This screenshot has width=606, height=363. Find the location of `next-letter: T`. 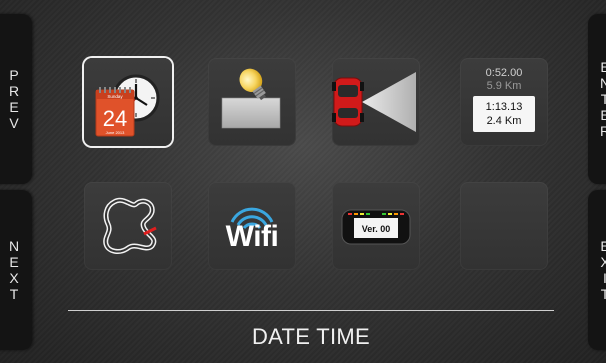

next-letter: T is located at coordinates (14, 294).